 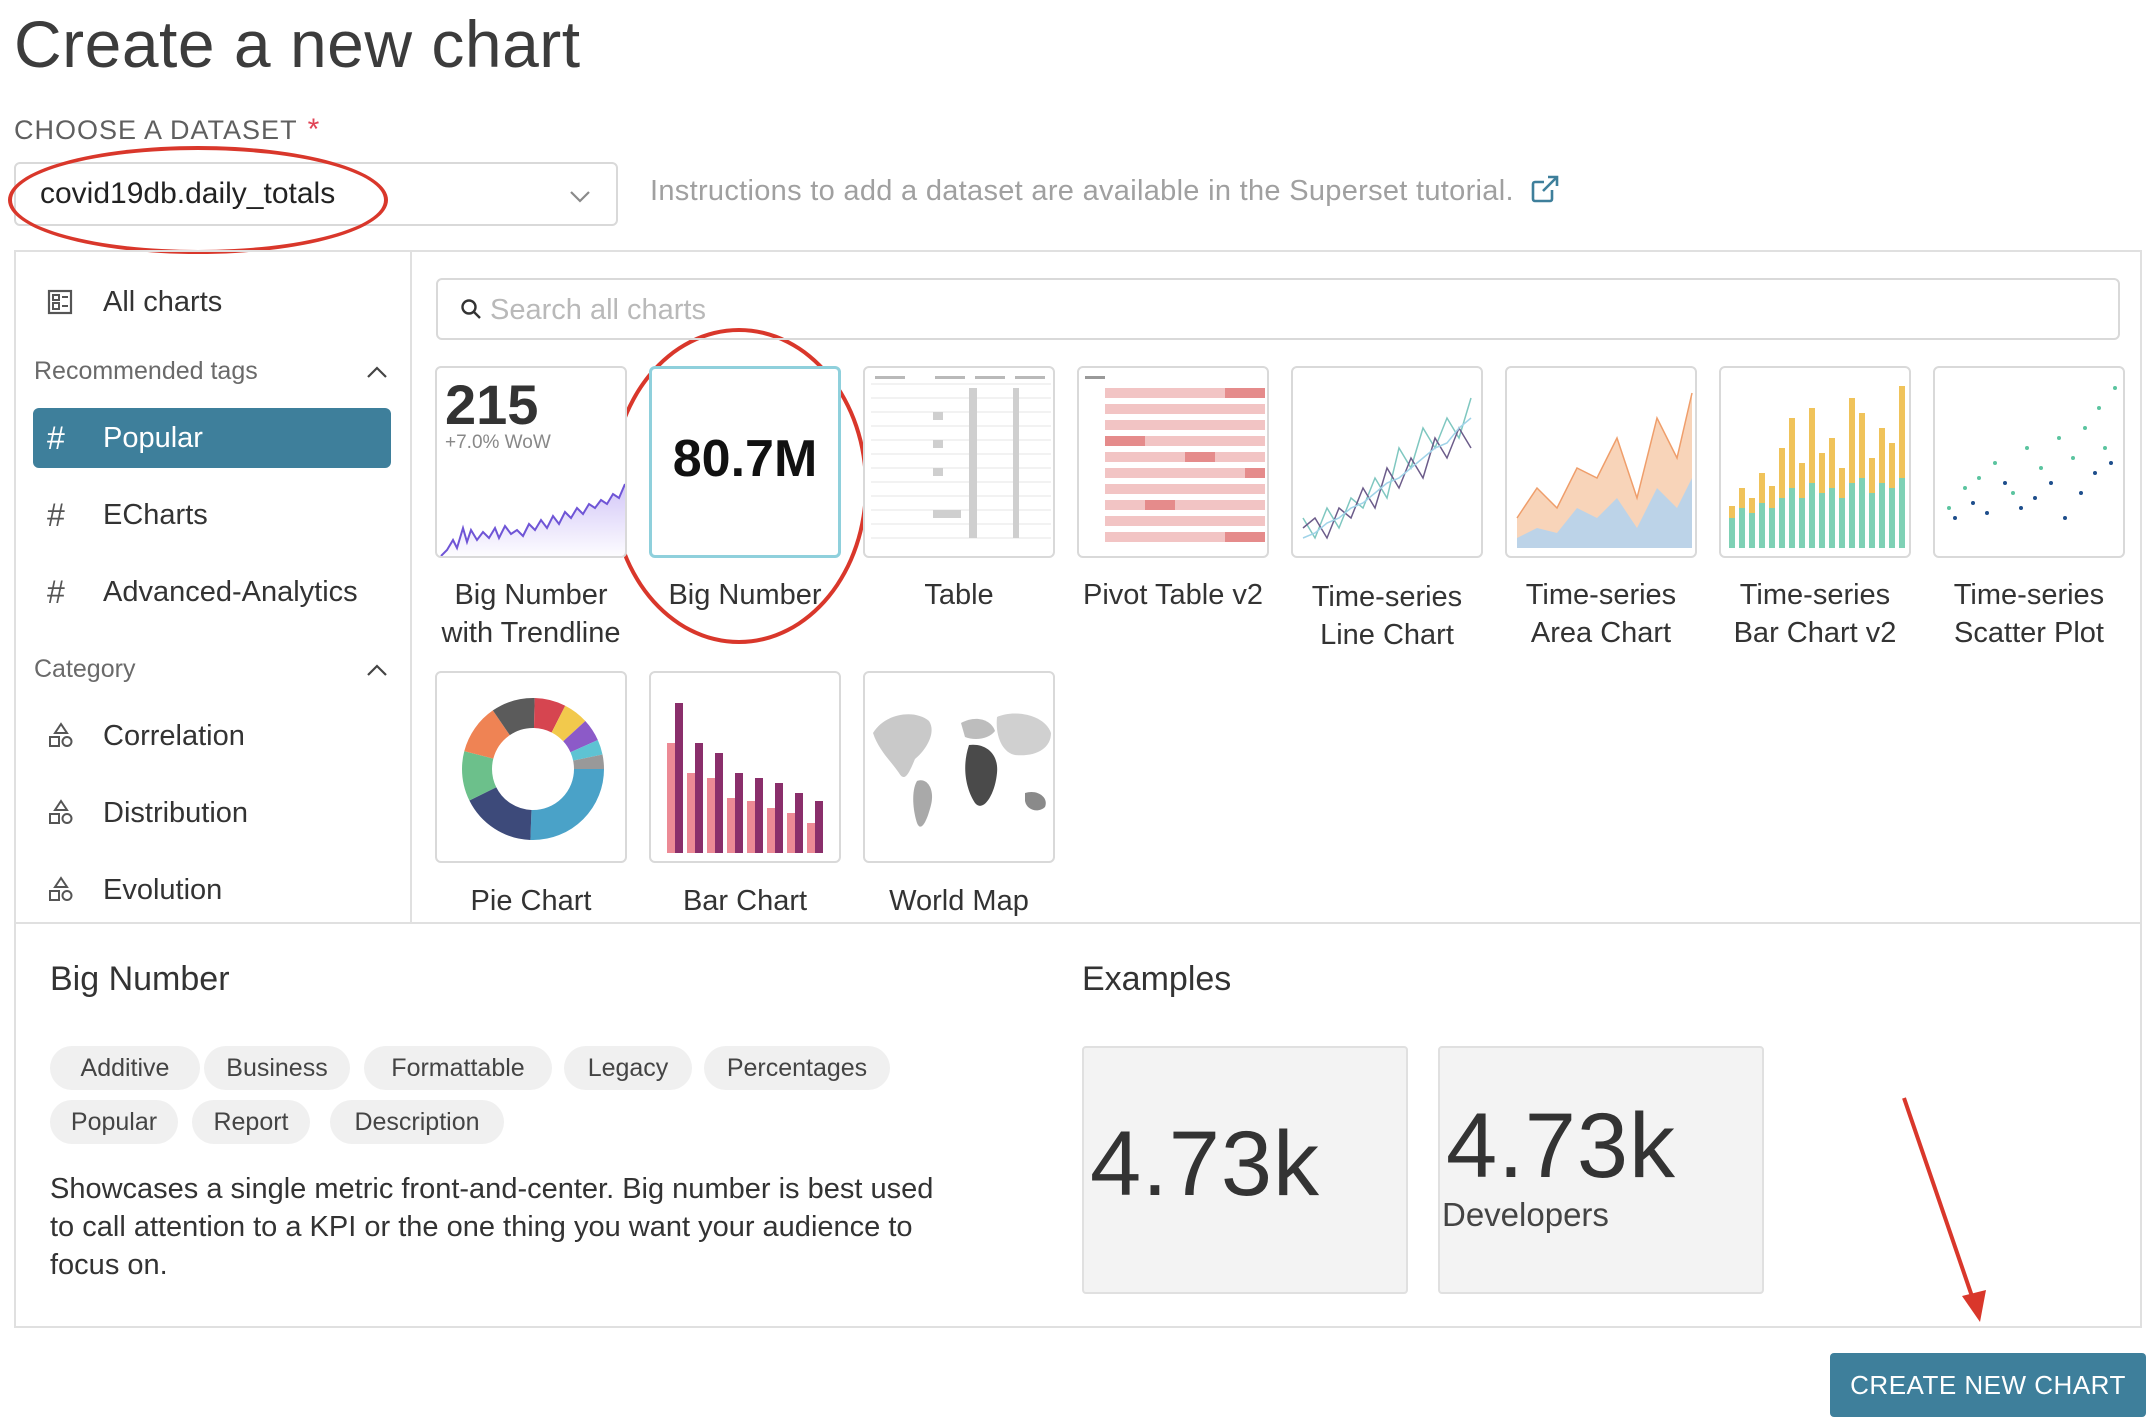 I want to click on chart-name: Bar Chart, so click(x=745, y=901).